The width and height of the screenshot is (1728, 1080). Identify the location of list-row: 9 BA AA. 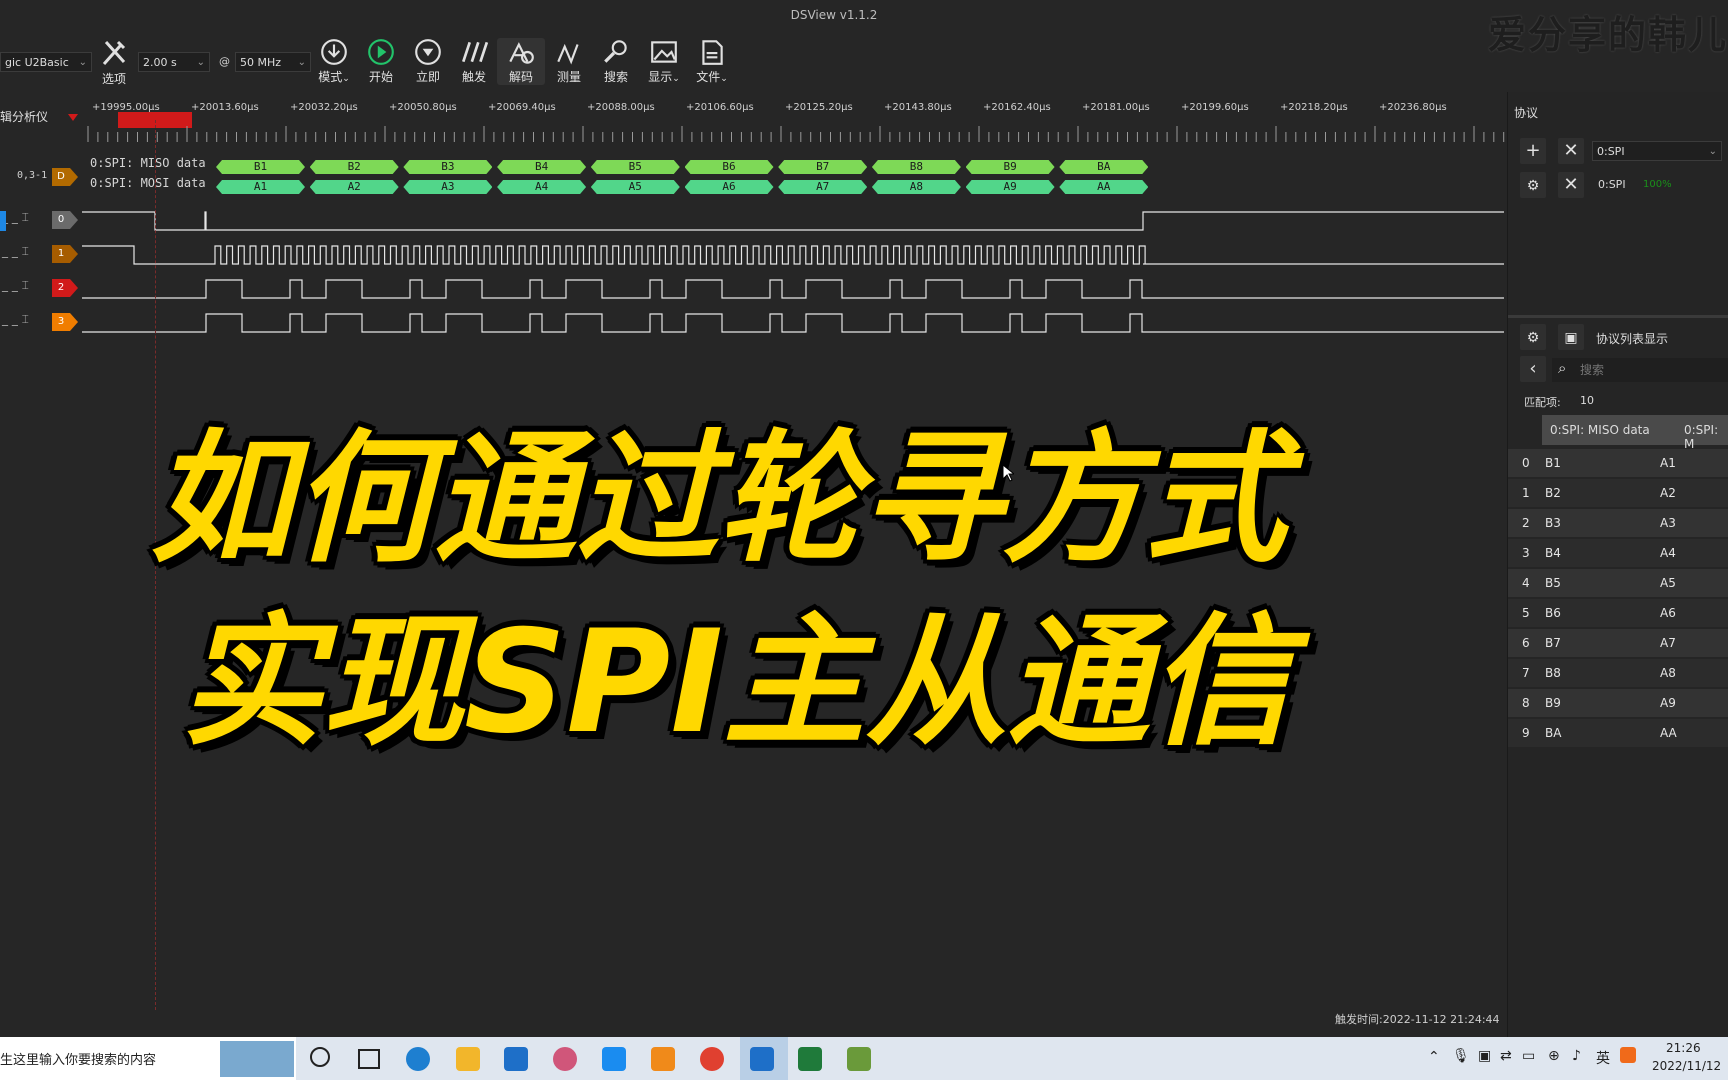
(1618, 733).